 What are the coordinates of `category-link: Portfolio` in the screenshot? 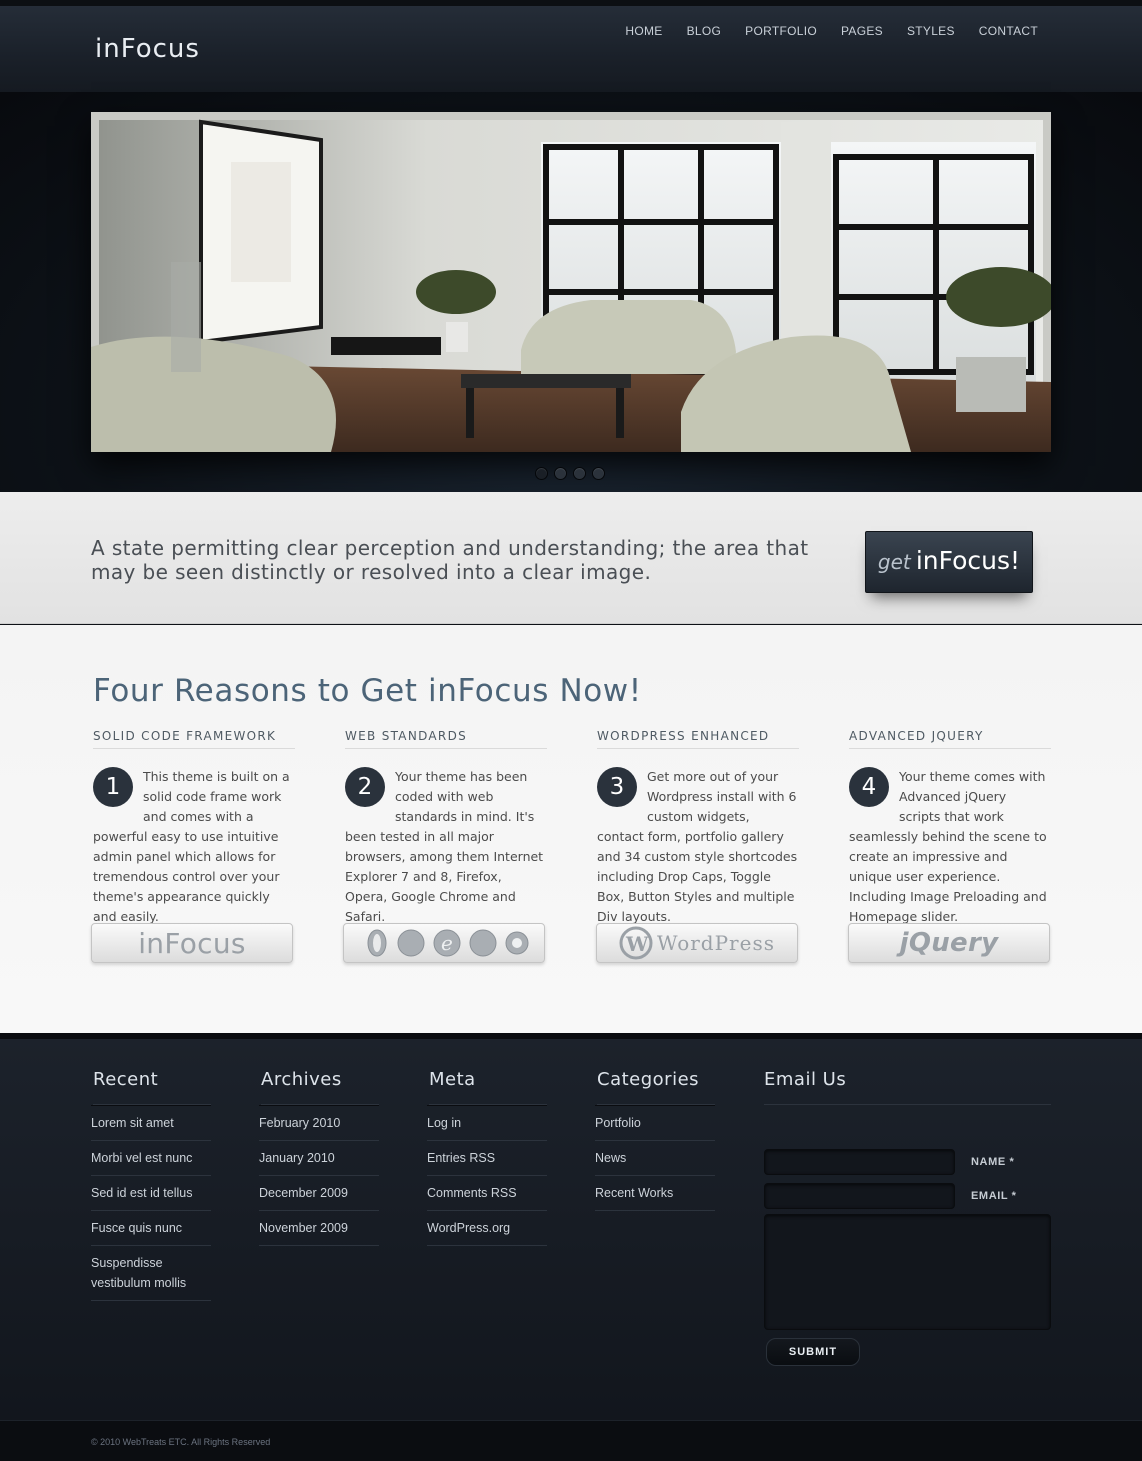 It's located at (655, 1123).